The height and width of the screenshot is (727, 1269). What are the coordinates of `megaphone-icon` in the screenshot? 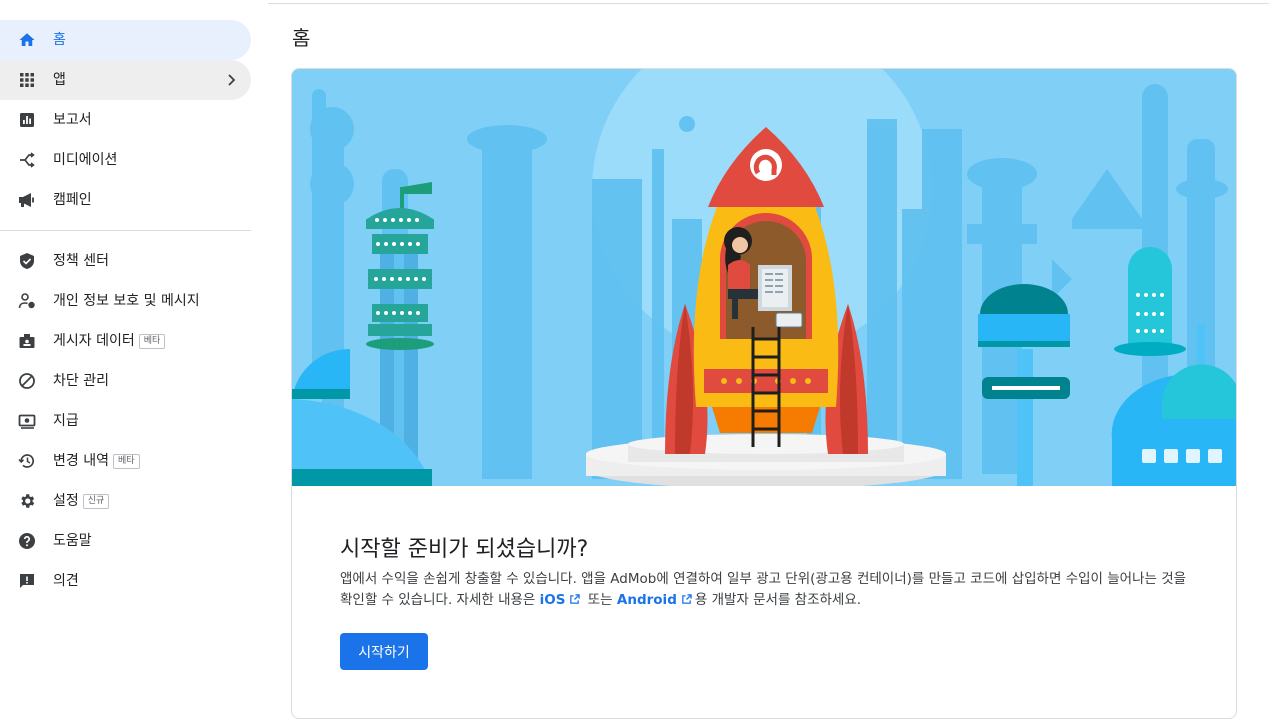 It's located at (27, 200).